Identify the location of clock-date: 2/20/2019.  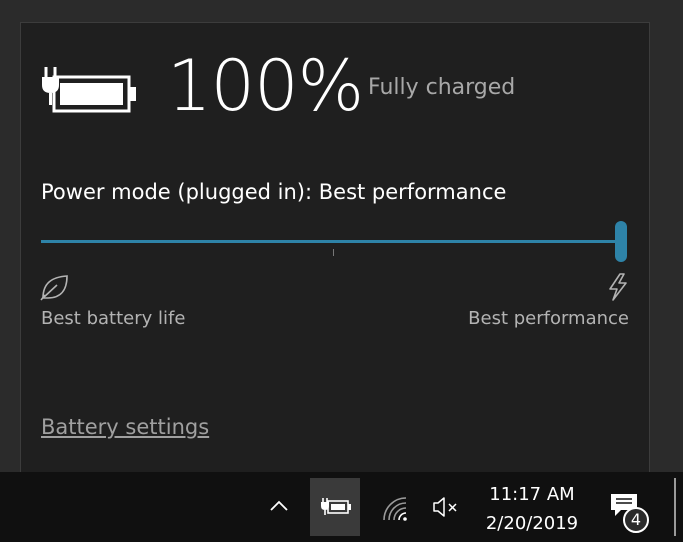
(532, 523).